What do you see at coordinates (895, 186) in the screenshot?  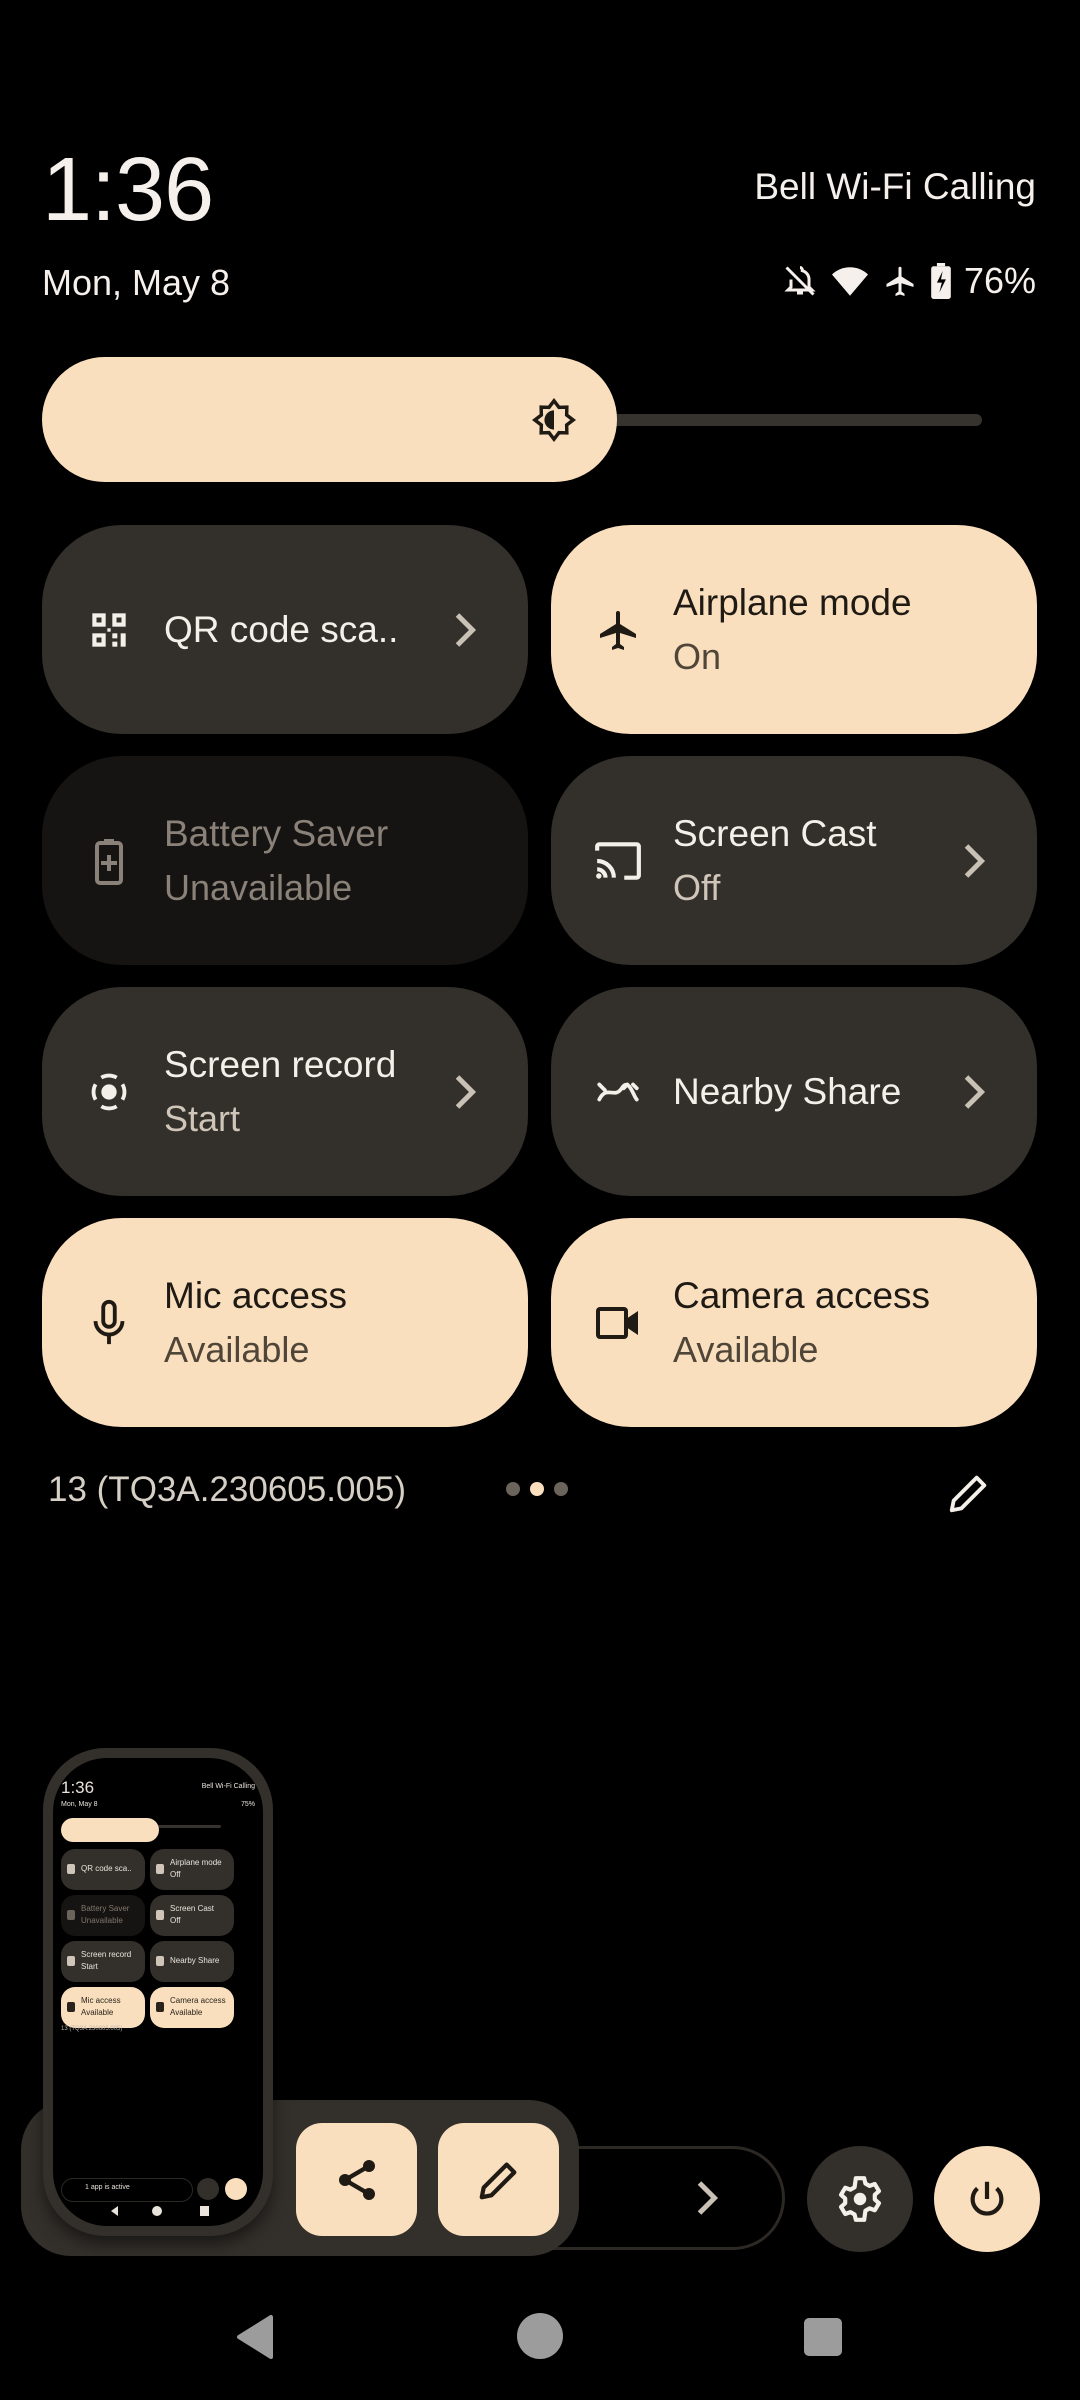 I see `carrier-label: Bell Wi-Fi Calling` at bounding box center [895, 186].